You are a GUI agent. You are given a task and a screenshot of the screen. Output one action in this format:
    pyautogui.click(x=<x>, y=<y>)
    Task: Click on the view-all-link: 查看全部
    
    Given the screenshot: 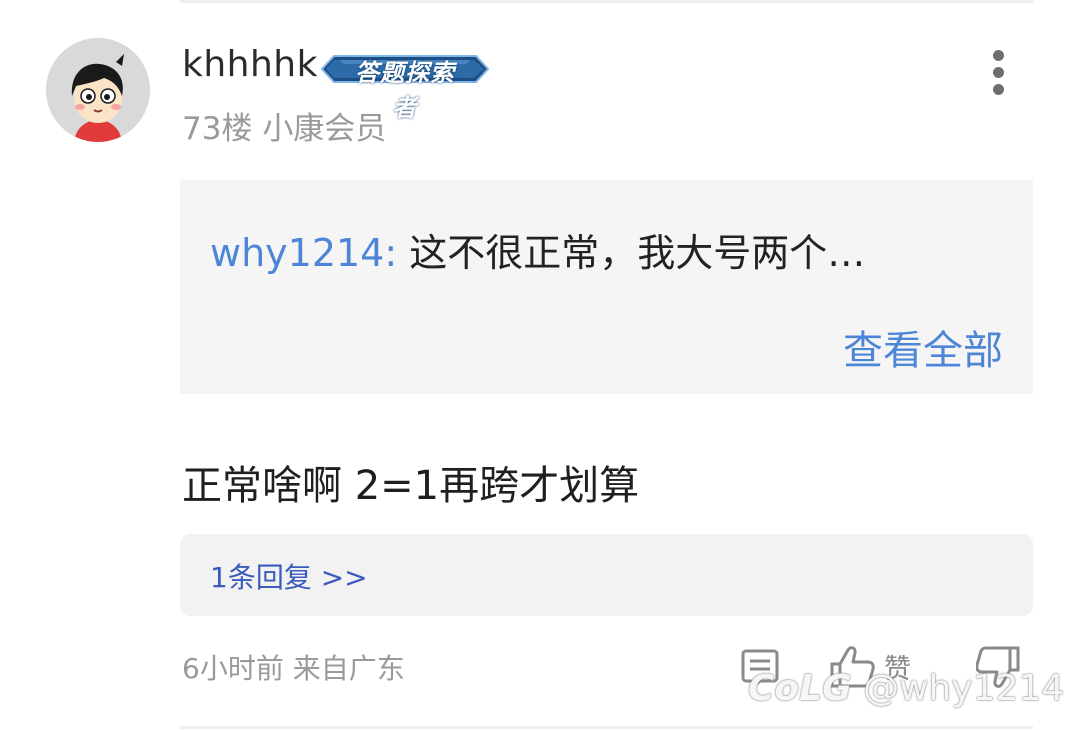 What is the action you would take?
    pyautogui.click(x=923, y=347)
    